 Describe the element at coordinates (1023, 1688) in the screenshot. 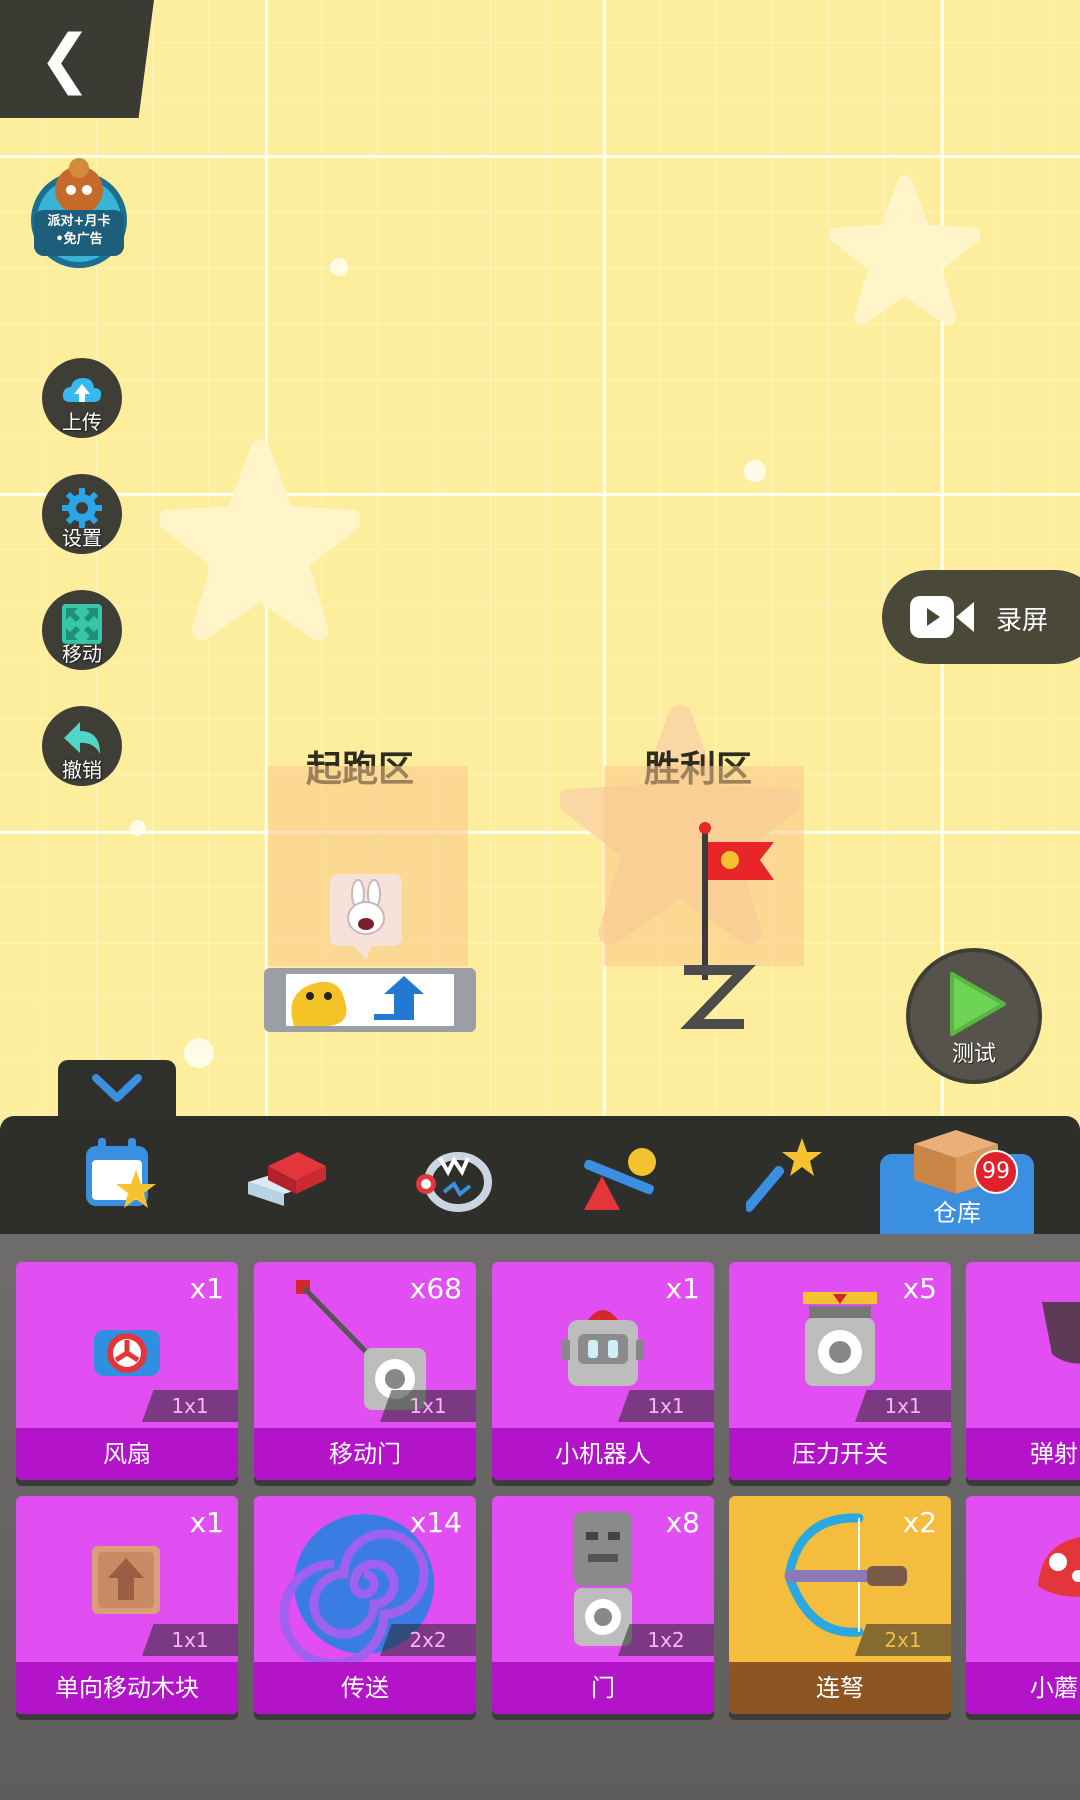

I see `item-name: 小蘑` at that location.